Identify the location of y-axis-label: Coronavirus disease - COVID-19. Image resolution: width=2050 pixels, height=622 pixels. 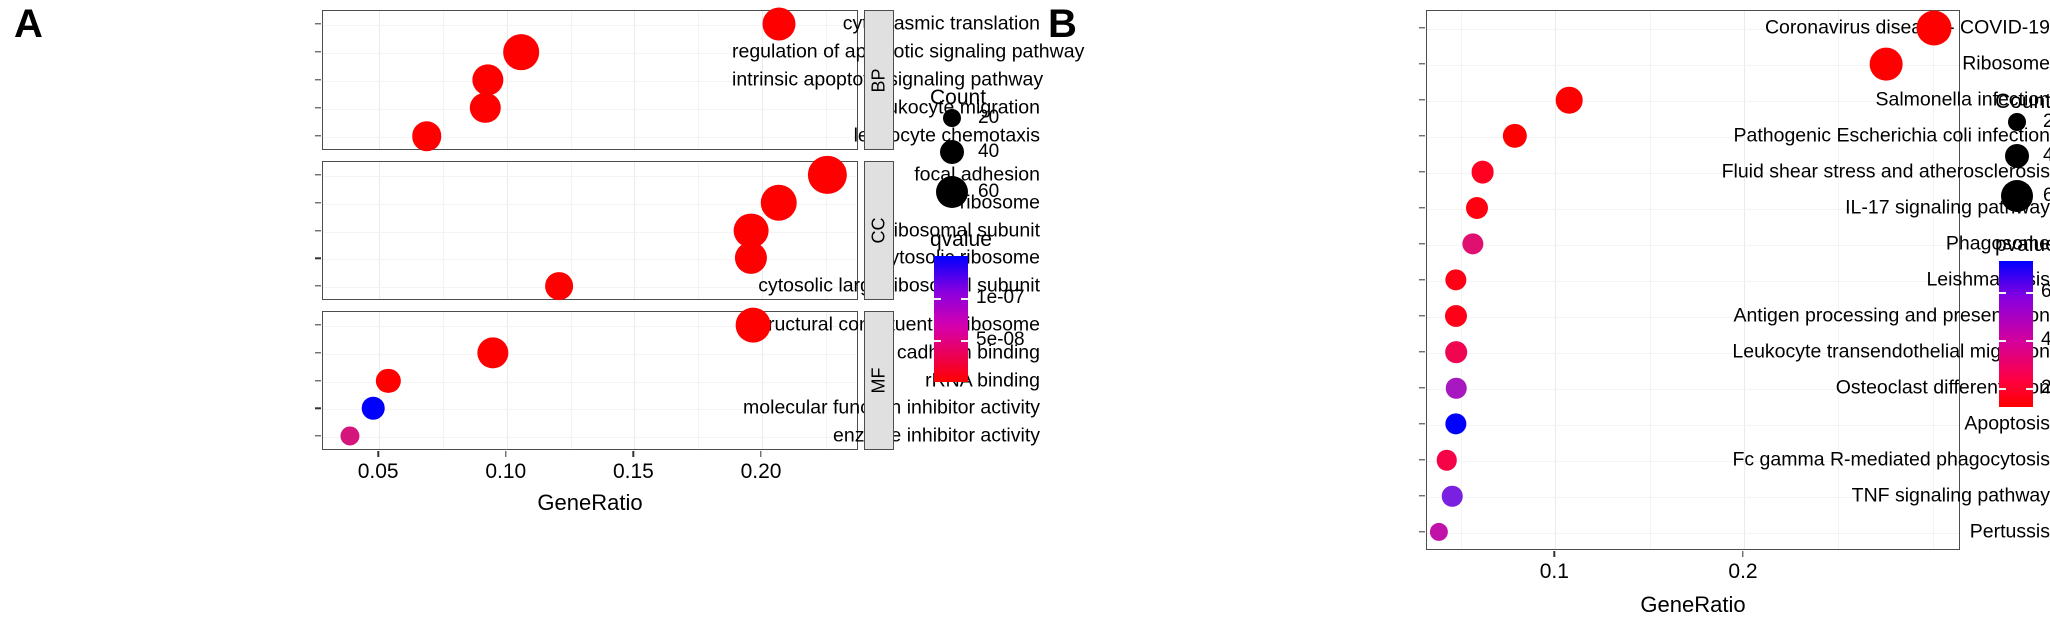
(1907, 27).